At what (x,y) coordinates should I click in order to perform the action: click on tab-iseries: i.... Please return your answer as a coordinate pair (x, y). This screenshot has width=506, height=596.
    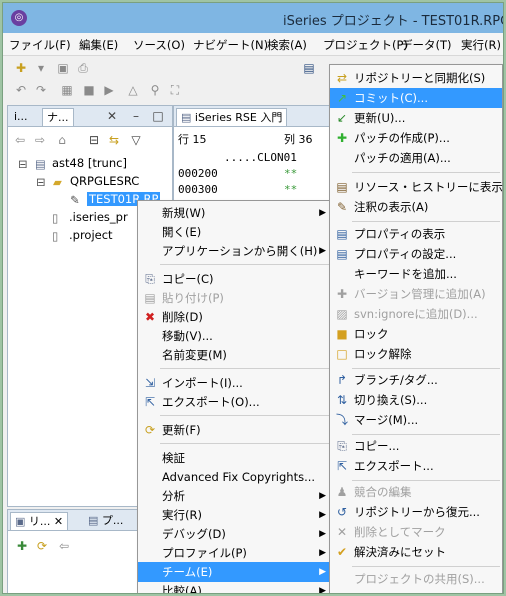
    Looking at the image, I should click on (21, 116).